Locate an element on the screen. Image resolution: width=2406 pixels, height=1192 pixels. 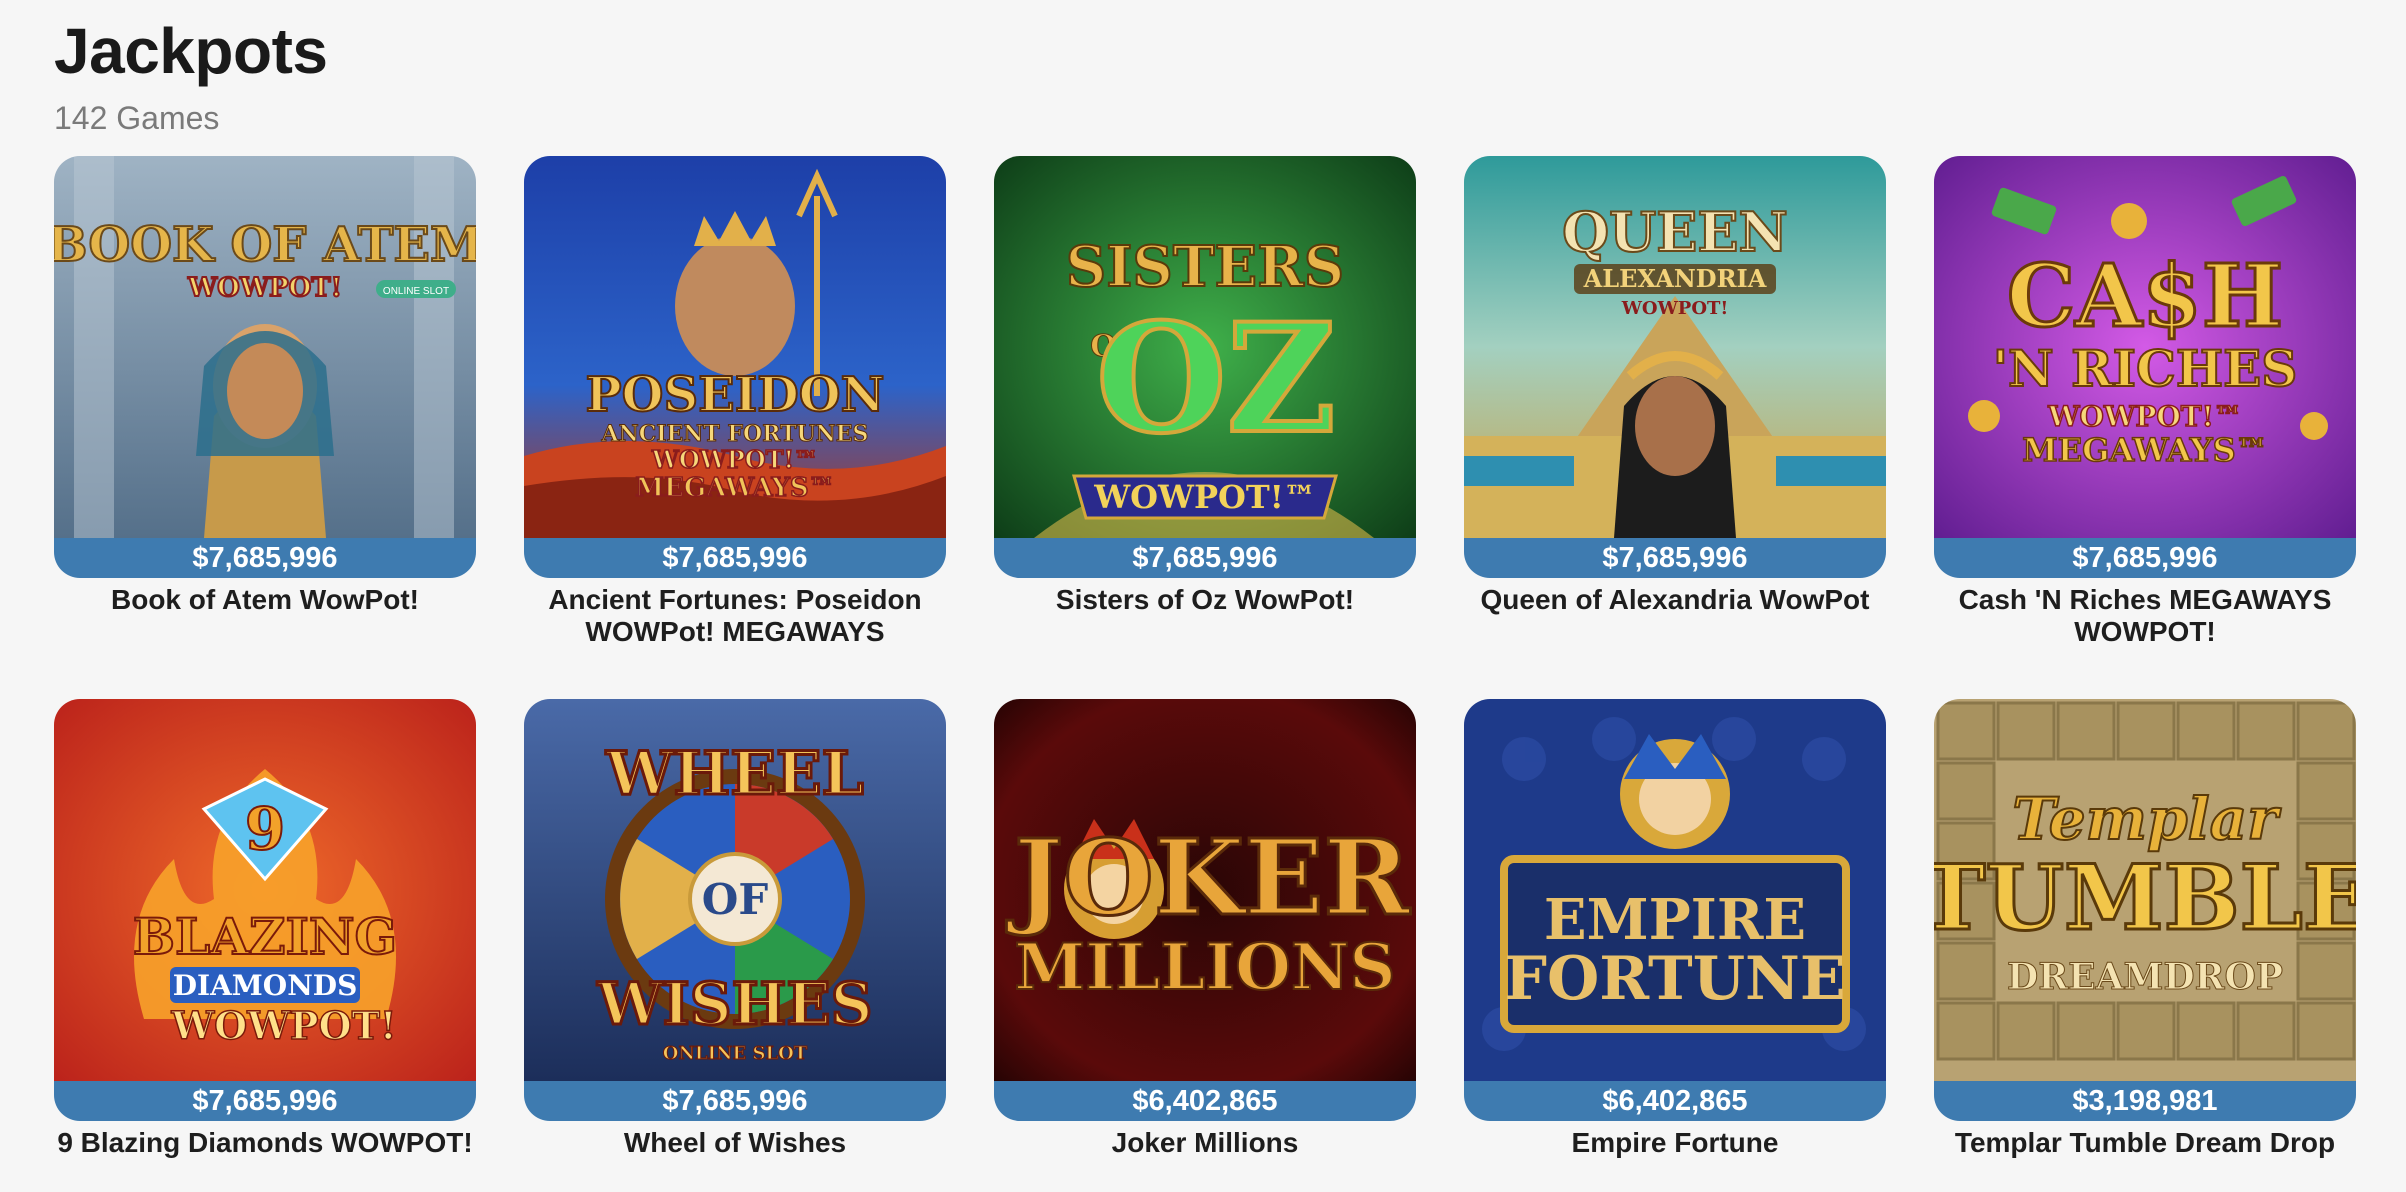
game-thumbnail: 9 BLAZING DIAMONDS WOWPOT! $7,685,996 is located at coordinates (265, 910).